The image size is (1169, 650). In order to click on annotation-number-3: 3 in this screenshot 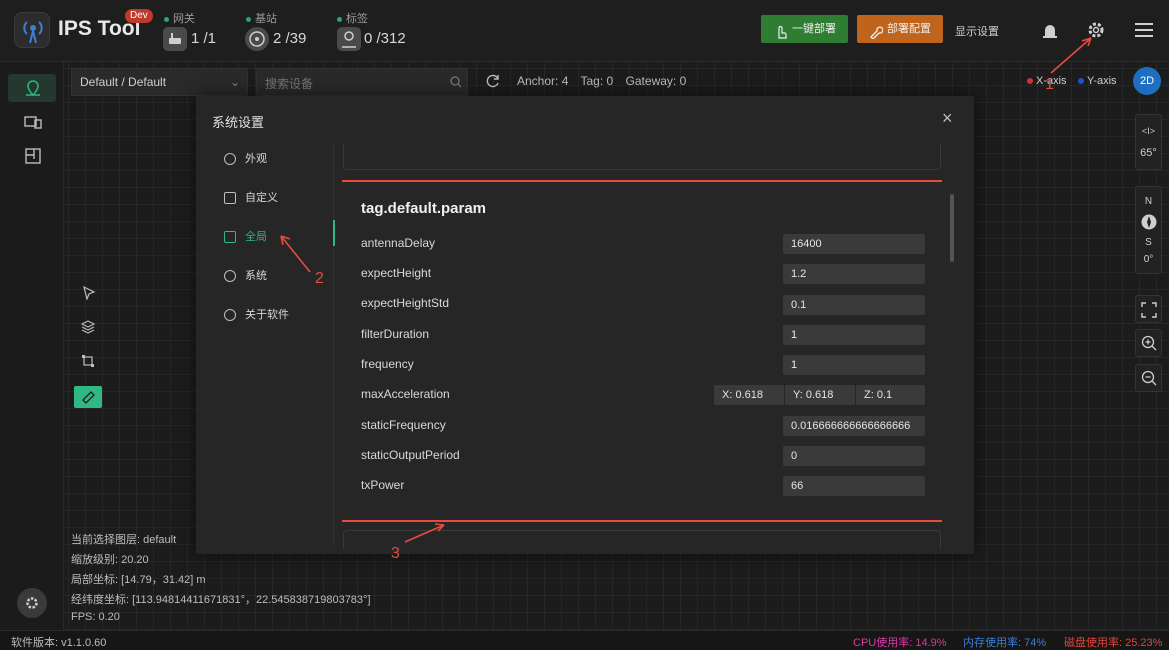, I will do `click(395, 553)`.